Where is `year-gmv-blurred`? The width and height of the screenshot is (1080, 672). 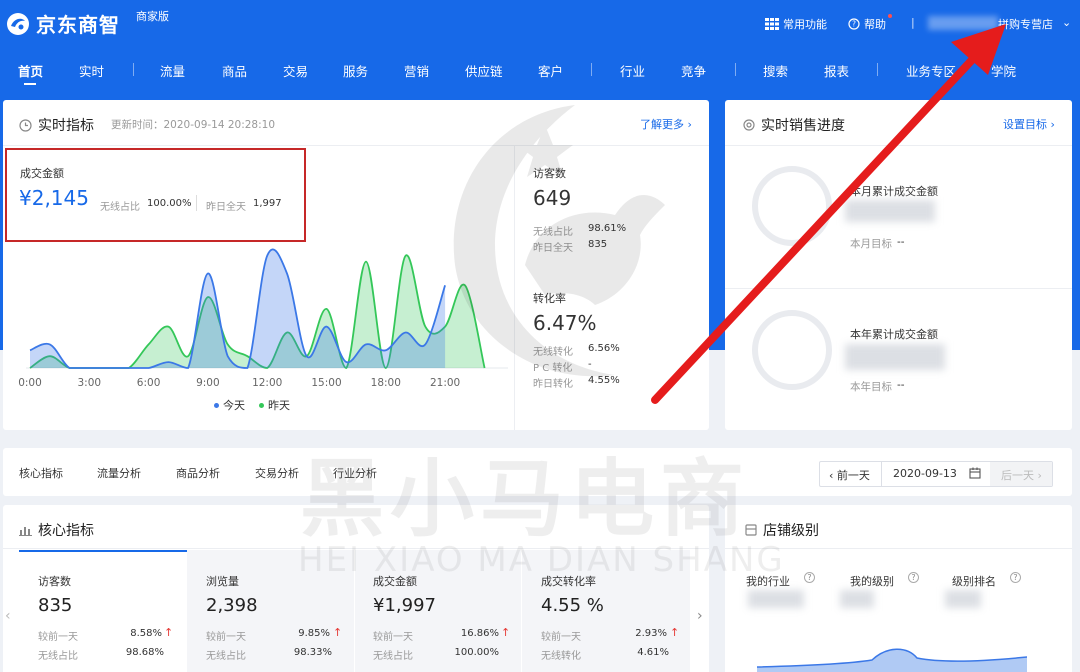
year-gmv-blurred is located at coordinates (895, 357).